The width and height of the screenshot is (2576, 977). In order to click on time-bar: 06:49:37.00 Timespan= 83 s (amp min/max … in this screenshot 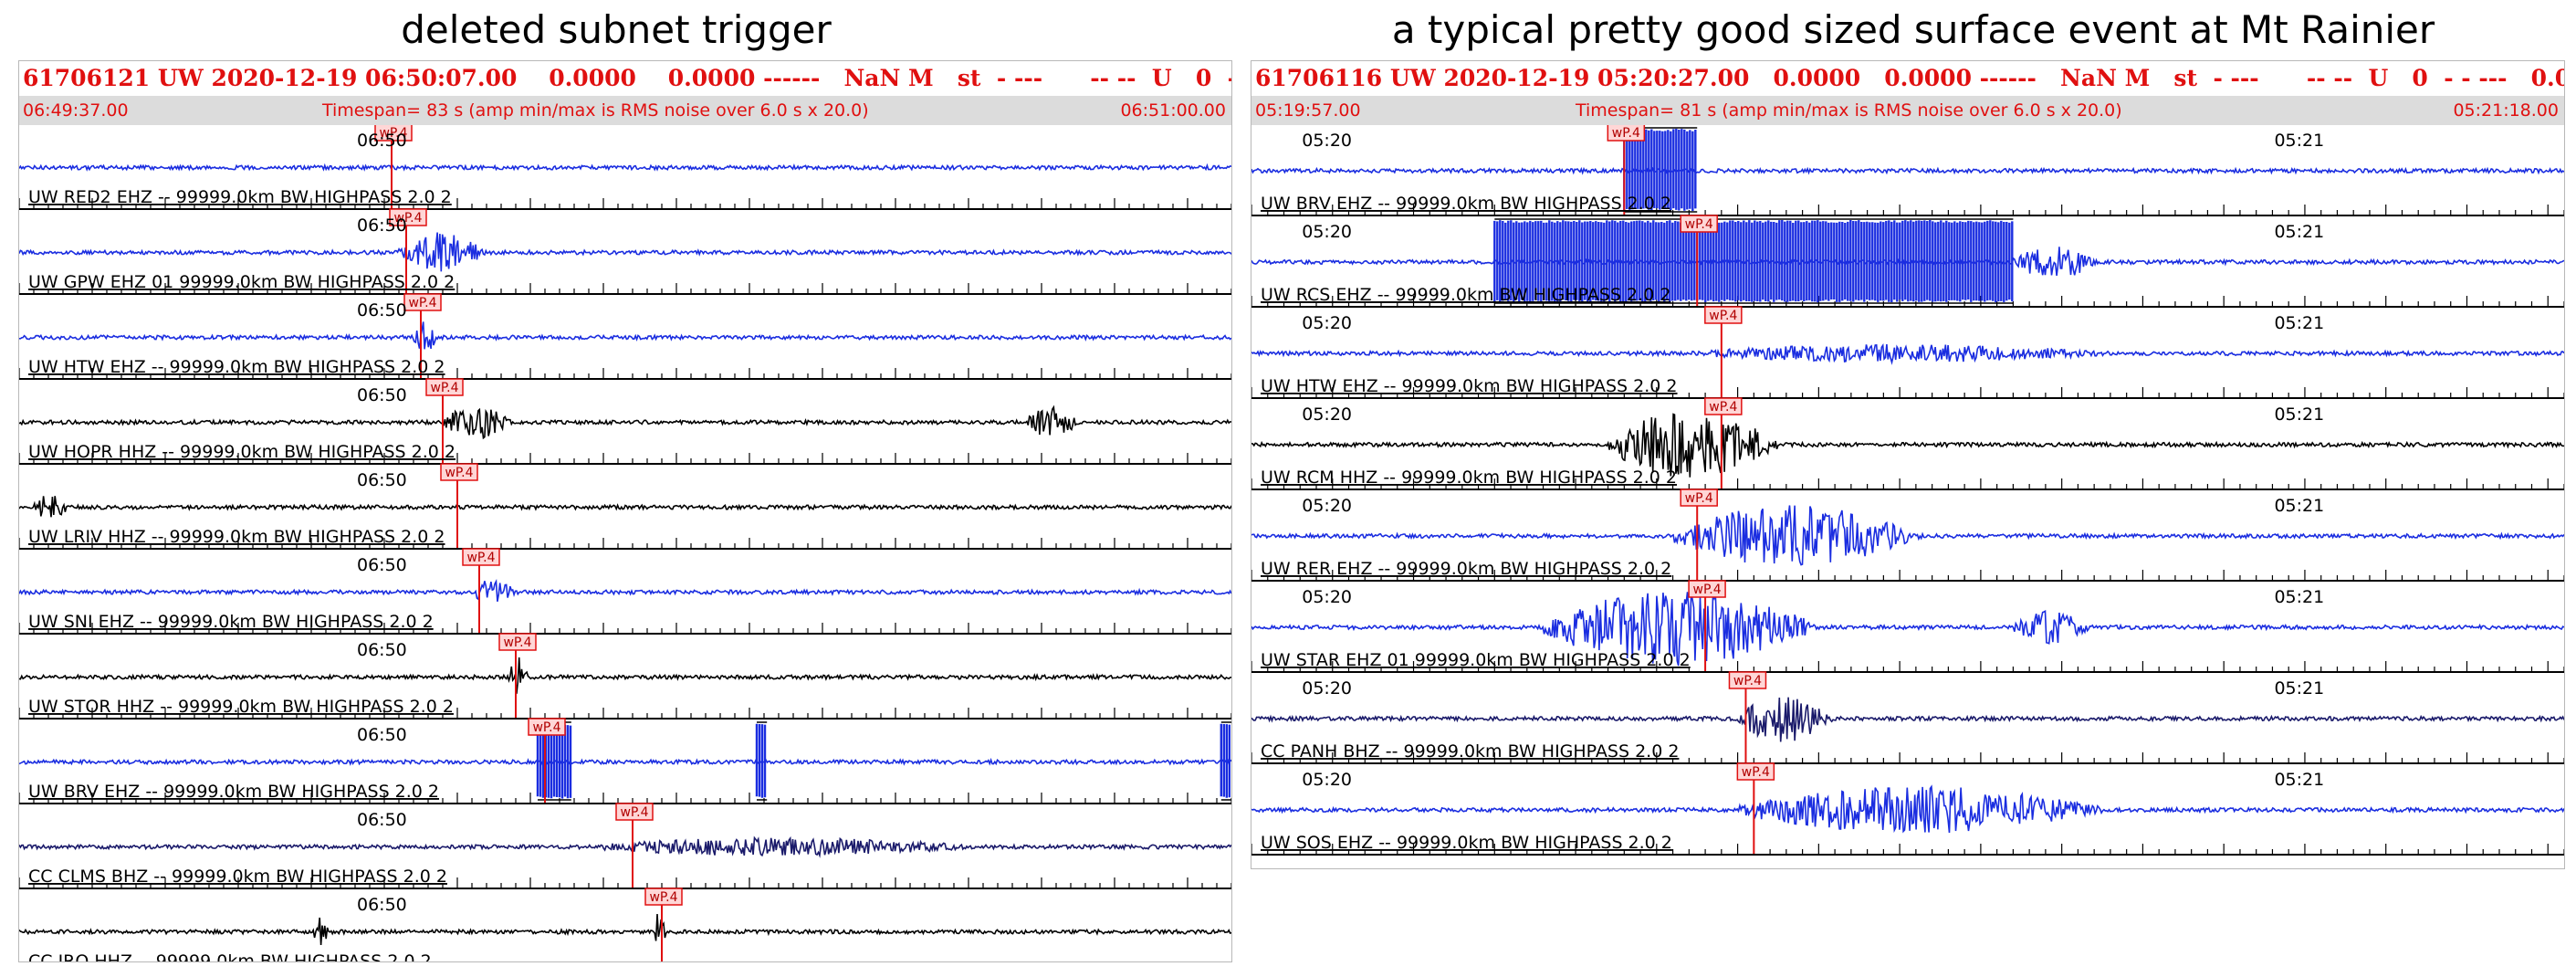, I will do `click(625, 110)`.